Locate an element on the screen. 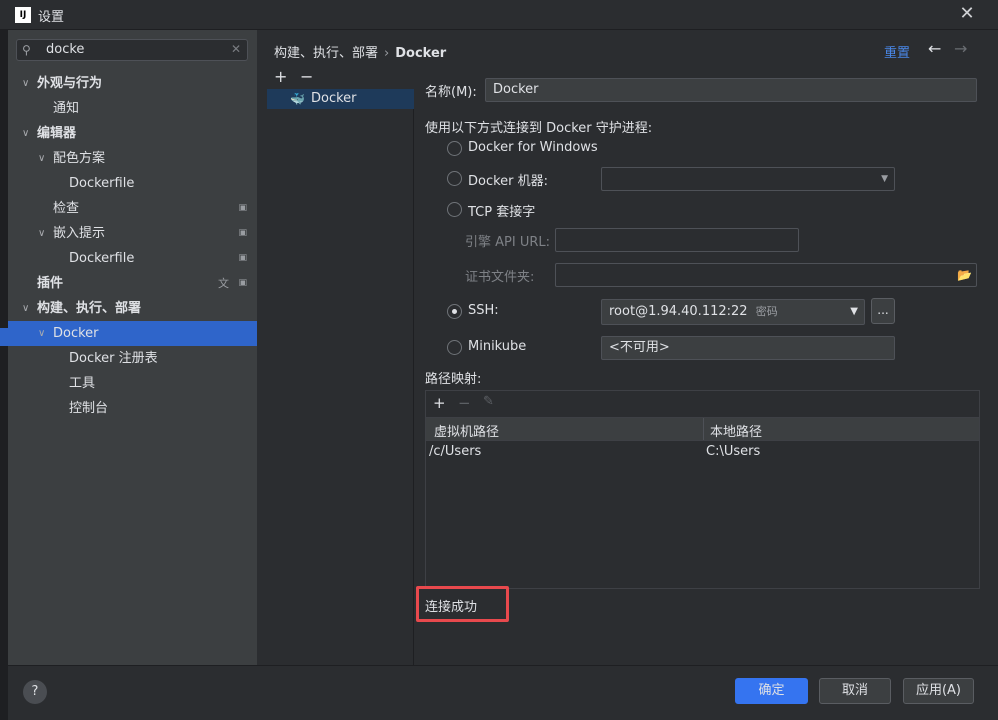 The width and height of the screenshot is (998, 720). window-title: 设置 is located at coordinates (51, 17).